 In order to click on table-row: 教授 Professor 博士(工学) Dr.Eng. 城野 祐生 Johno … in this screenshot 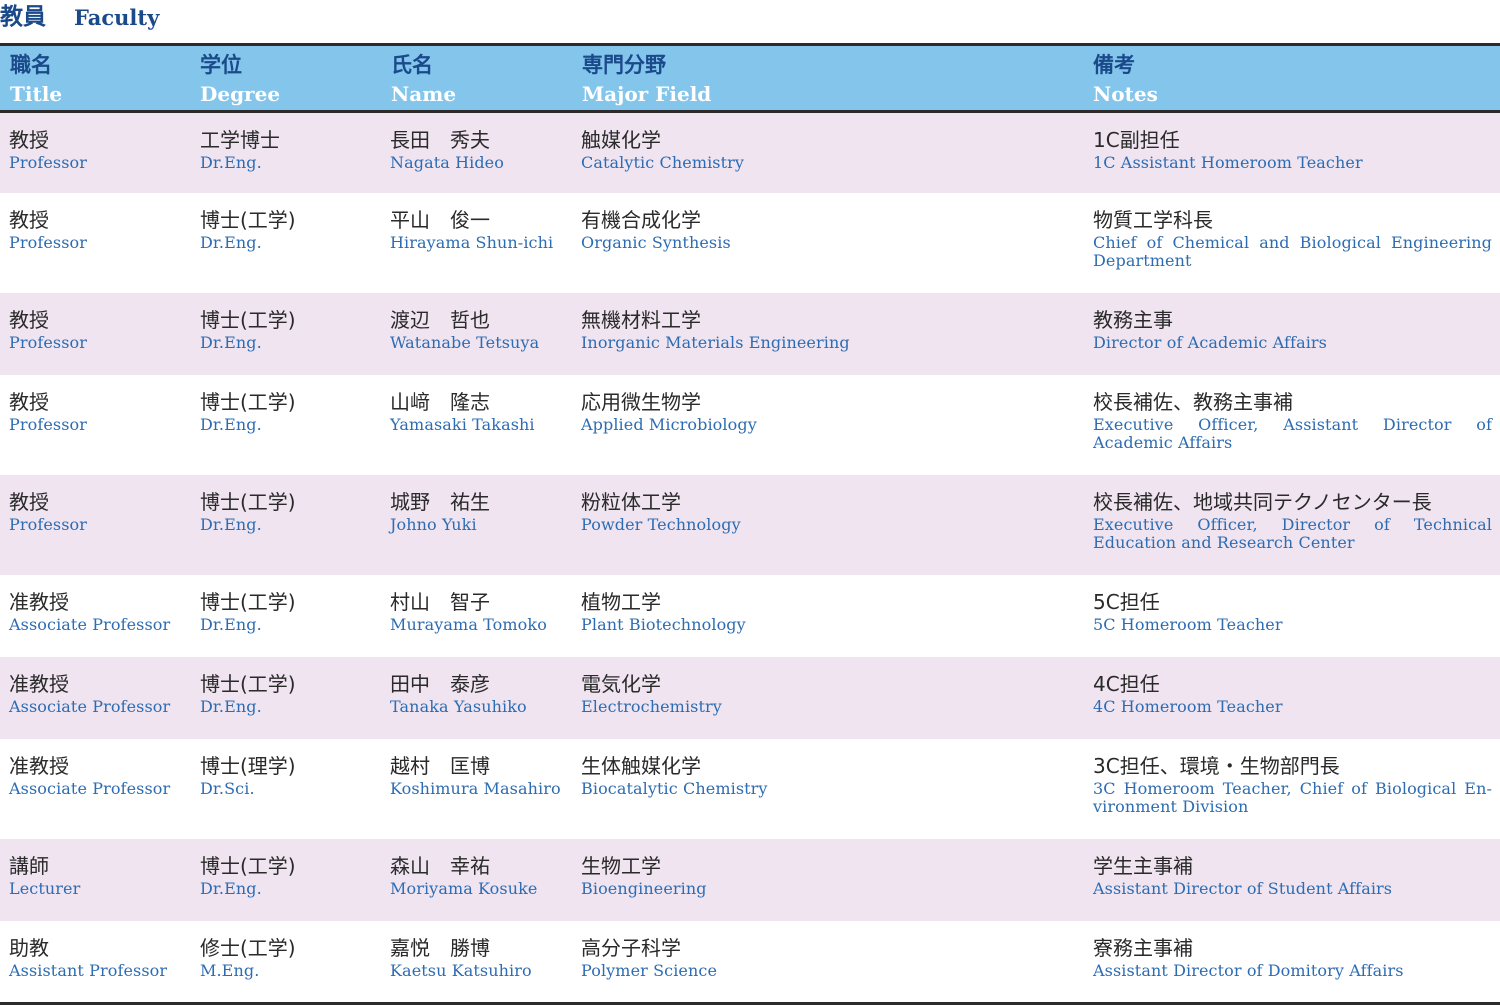, I will do `click(750, 525)`.